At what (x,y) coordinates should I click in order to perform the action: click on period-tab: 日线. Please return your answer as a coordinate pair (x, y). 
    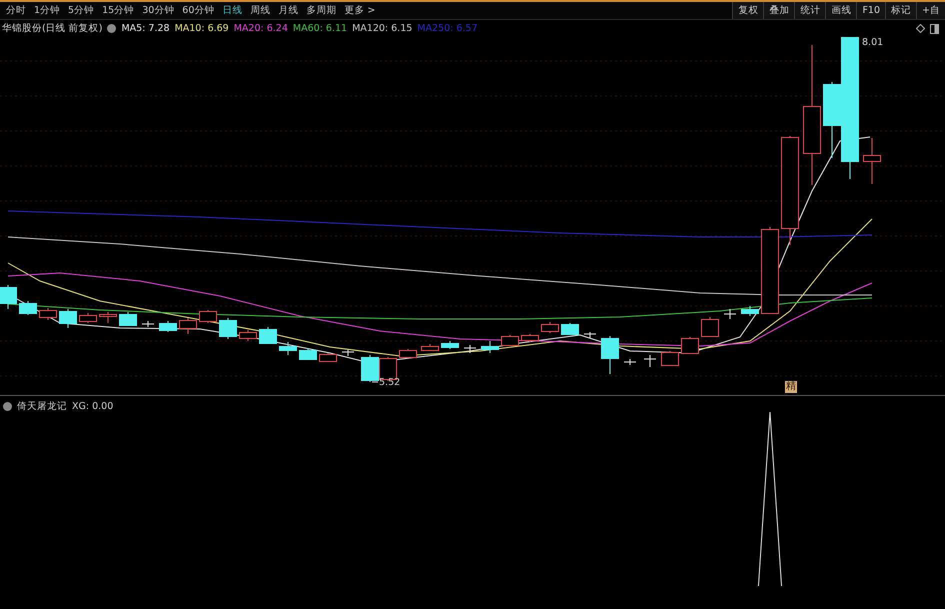
    Looking at the image, I should click on (232, 10).